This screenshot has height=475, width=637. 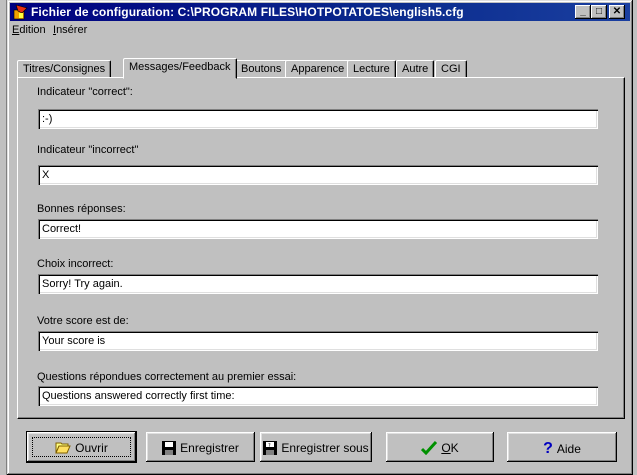 I want to click on score-field: Your score is, so click(x=318, y=341).